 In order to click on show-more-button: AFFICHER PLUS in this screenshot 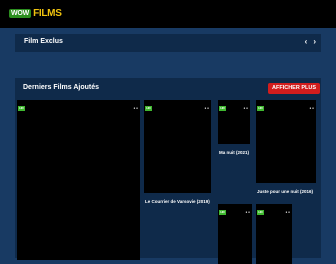, I will do `click(294, 88)`.